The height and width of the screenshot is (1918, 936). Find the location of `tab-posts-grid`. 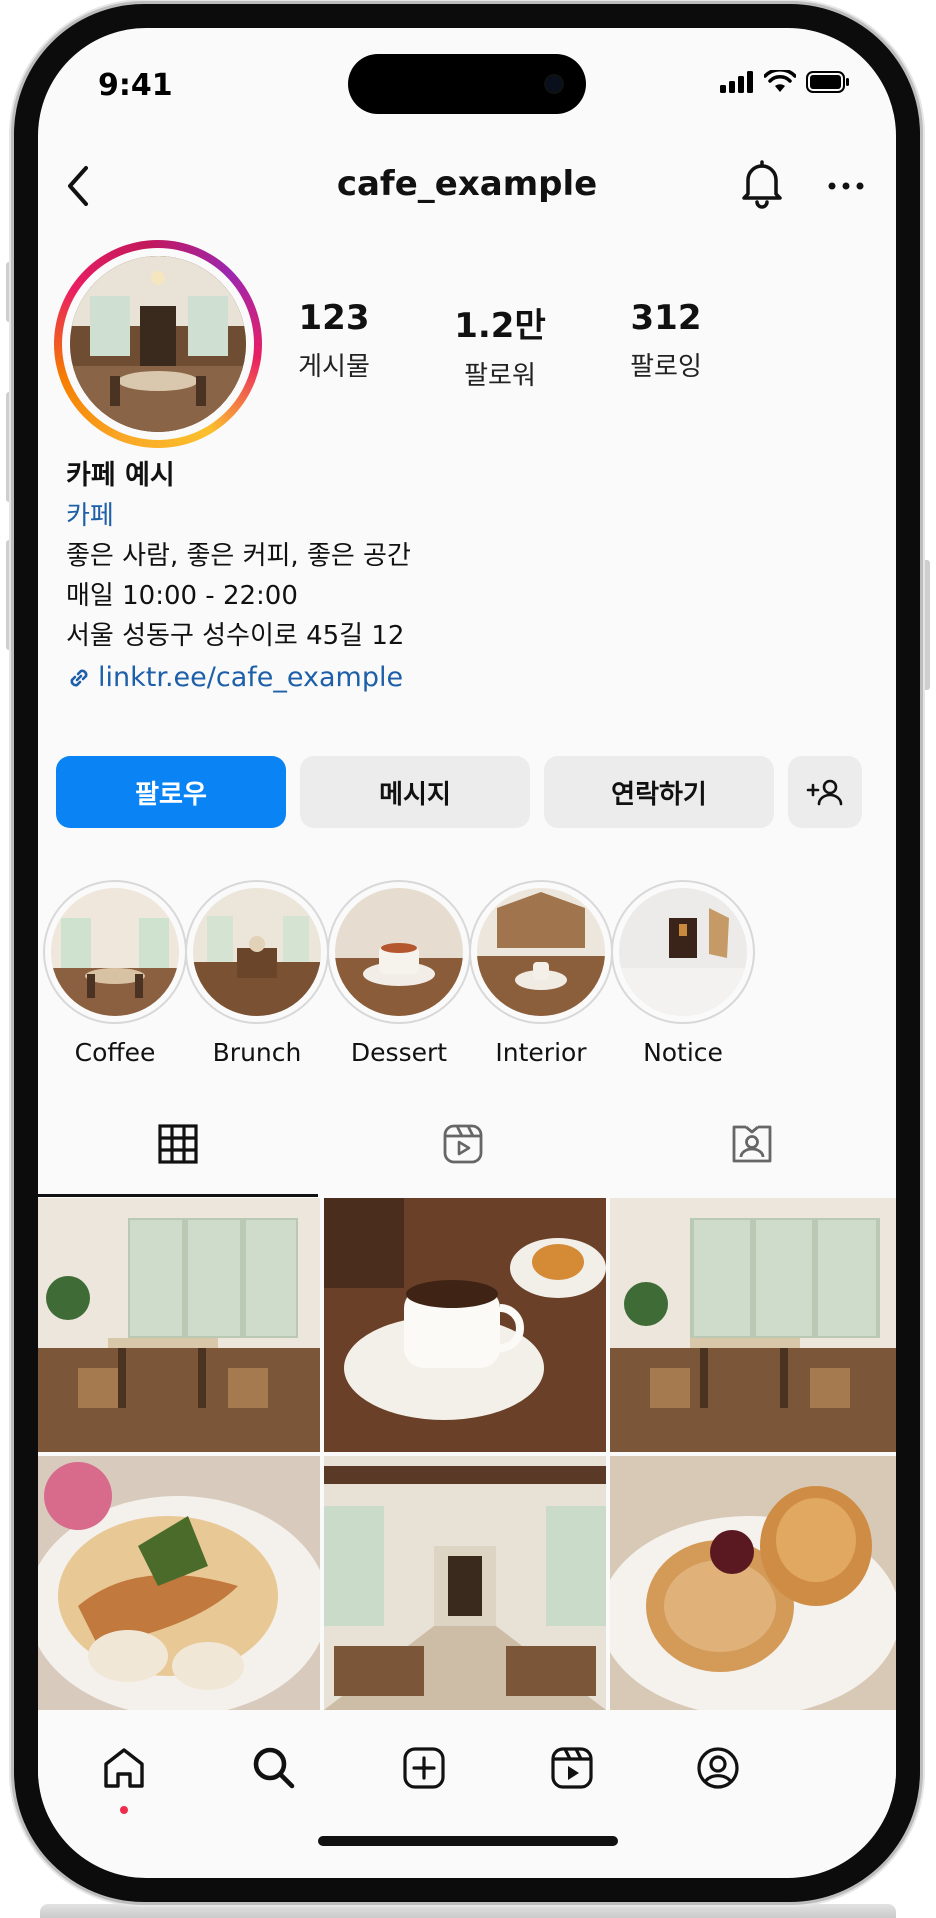

tab-posts-grid is located at coordinates (178, 1144).